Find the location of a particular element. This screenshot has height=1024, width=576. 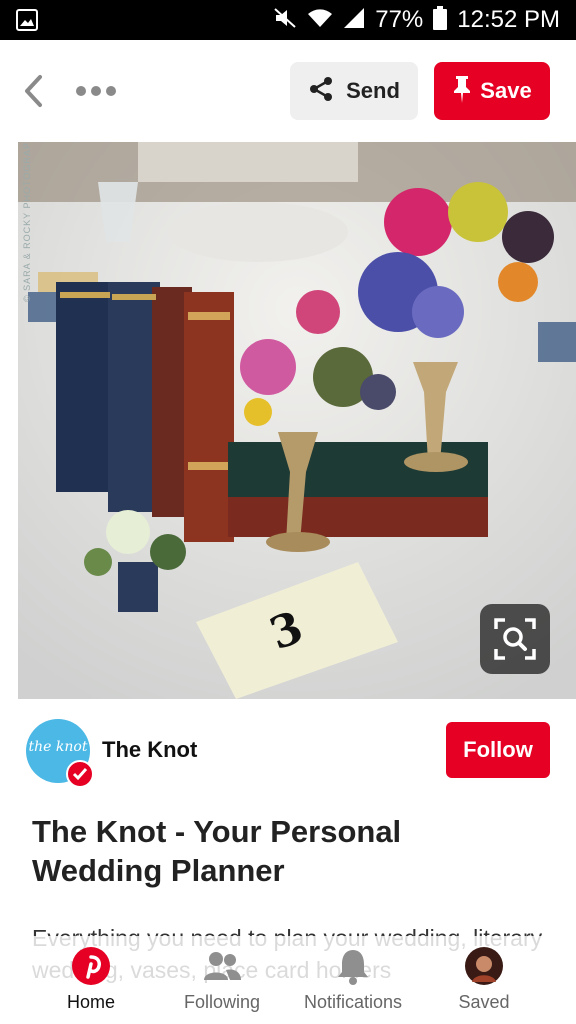

save-button: Save is located at coordinates (492, 91).